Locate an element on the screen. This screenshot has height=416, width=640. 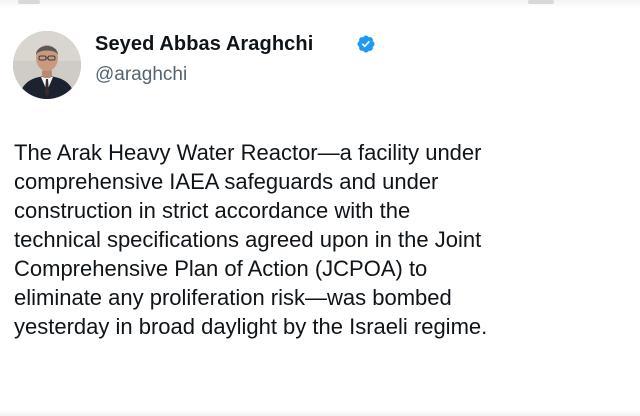
verified-badge-icon is located at coordinates (366, 44).